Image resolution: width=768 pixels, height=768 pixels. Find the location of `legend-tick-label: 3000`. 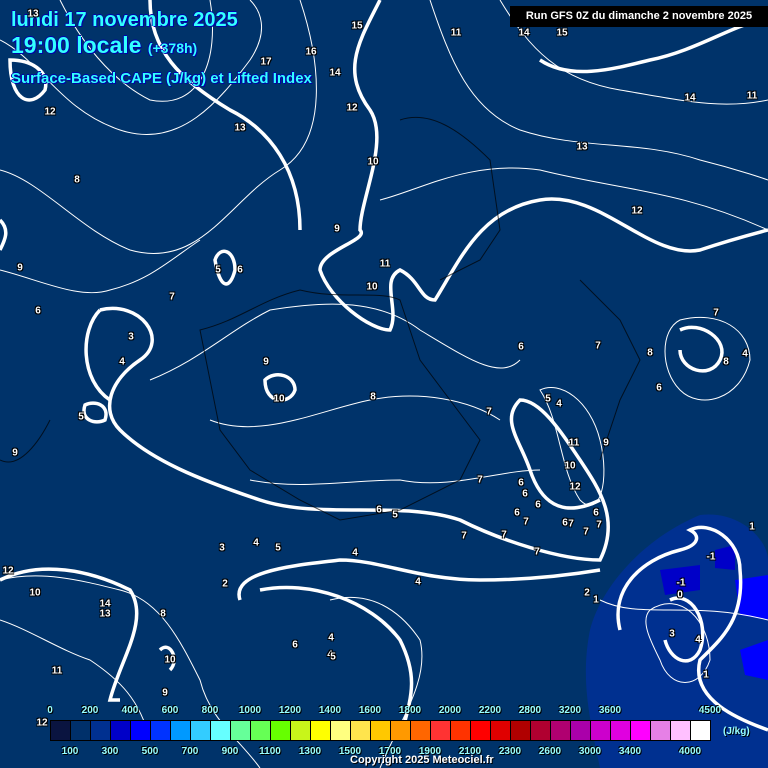

legend-tick-label: 3000 is located at coordinates (590, 751).